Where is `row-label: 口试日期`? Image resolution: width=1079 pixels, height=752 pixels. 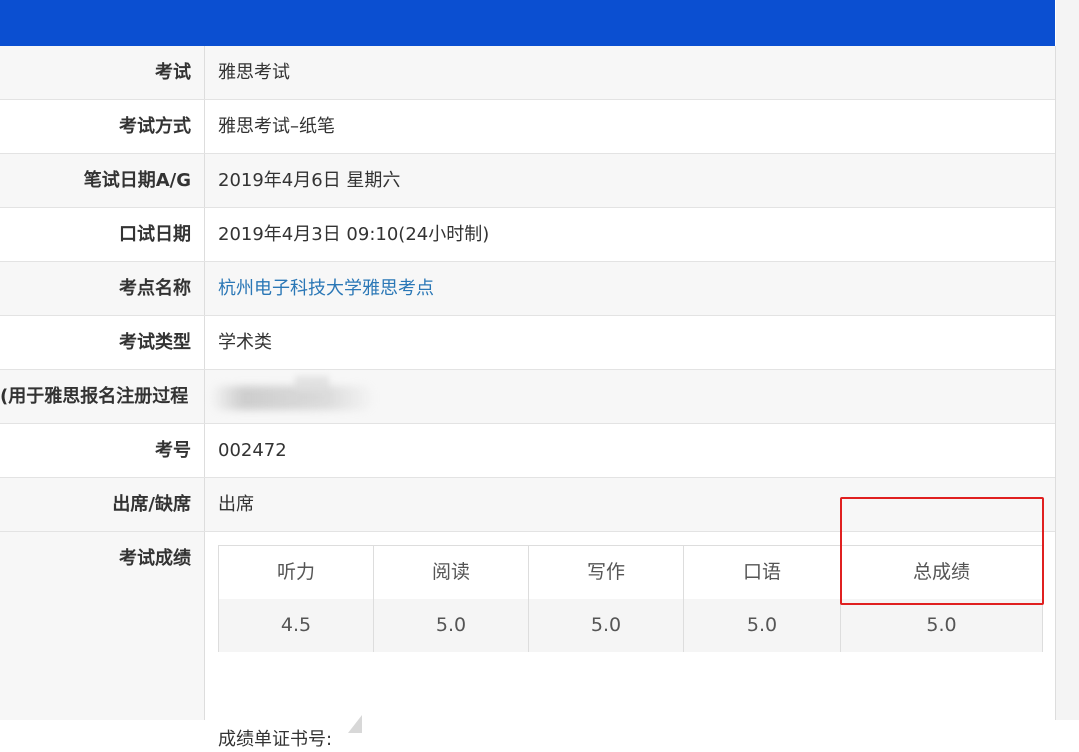
row-label: 口试日期 is located at coordinates (102, 234).